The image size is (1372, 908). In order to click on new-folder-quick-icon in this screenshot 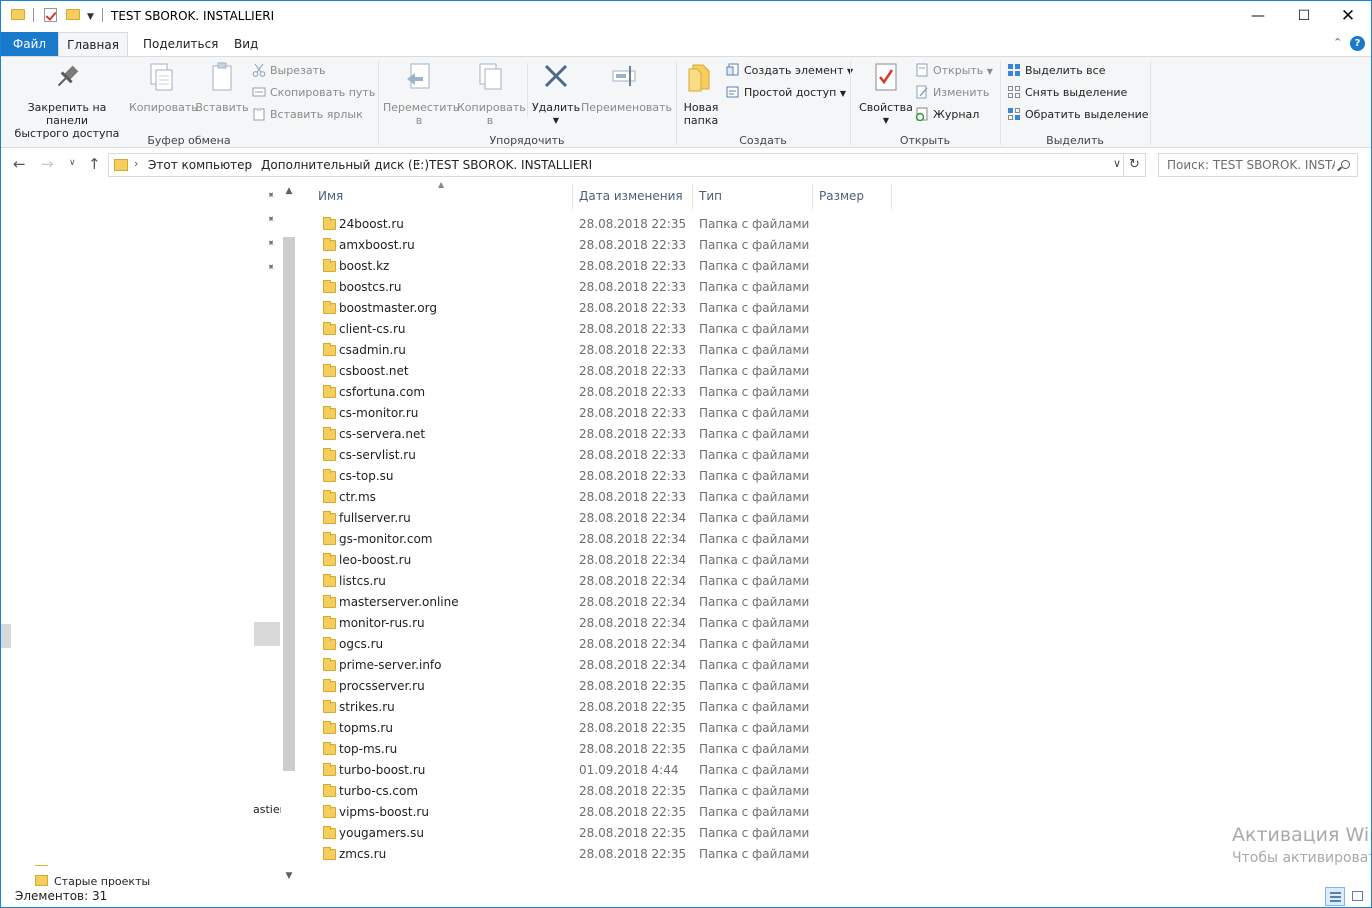, I will do `click(73, 14)`.